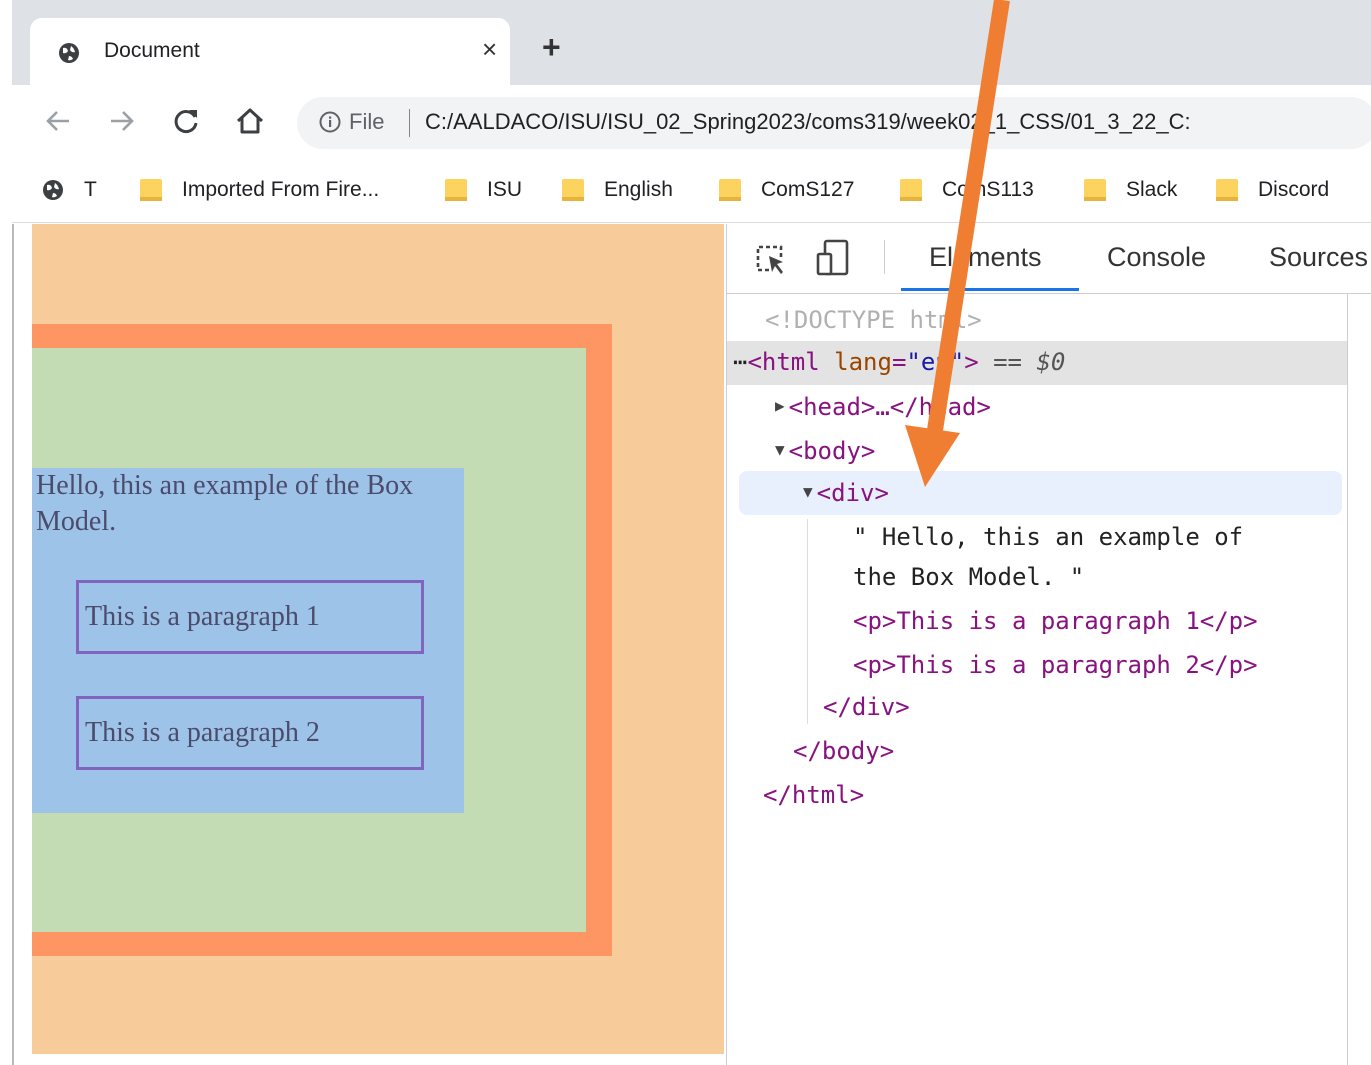  I want to click on home-icon, so click(250, 121).